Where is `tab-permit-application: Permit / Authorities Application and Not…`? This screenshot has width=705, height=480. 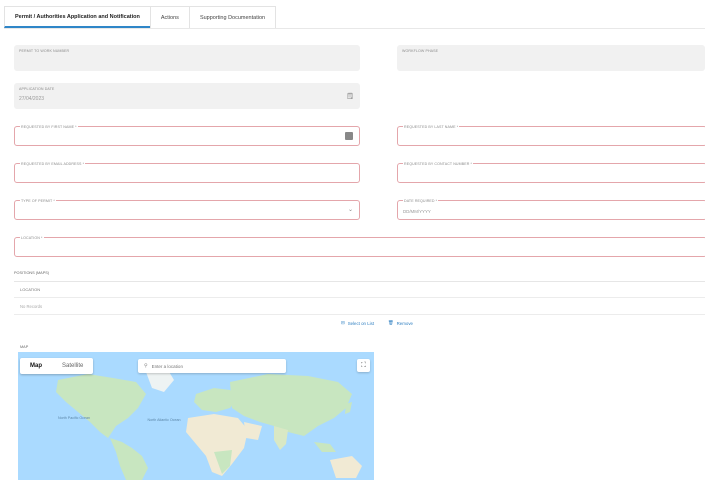
tab-permit-application: Permit / Authorities Application and Not… is located at coordinates (77, 17).